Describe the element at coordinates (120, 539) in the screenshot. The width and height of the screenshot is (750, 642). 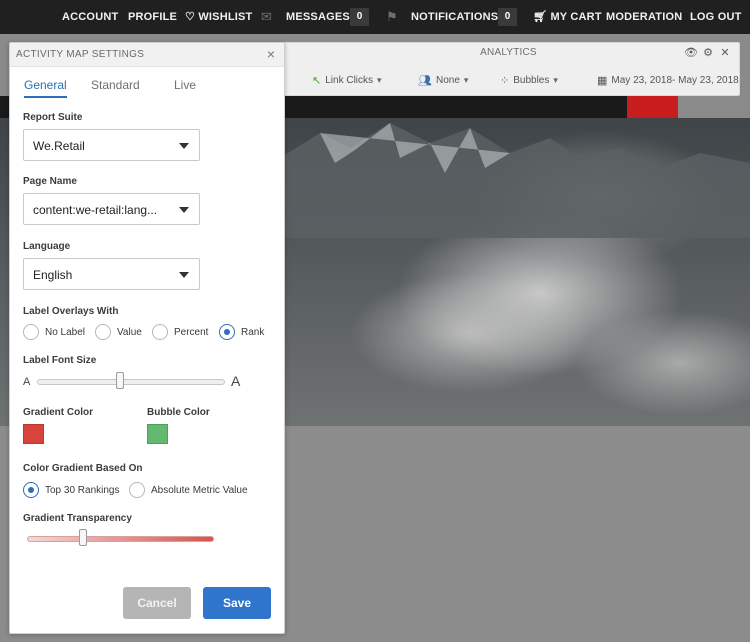
I see `gradient-transparency-slider` at that location.